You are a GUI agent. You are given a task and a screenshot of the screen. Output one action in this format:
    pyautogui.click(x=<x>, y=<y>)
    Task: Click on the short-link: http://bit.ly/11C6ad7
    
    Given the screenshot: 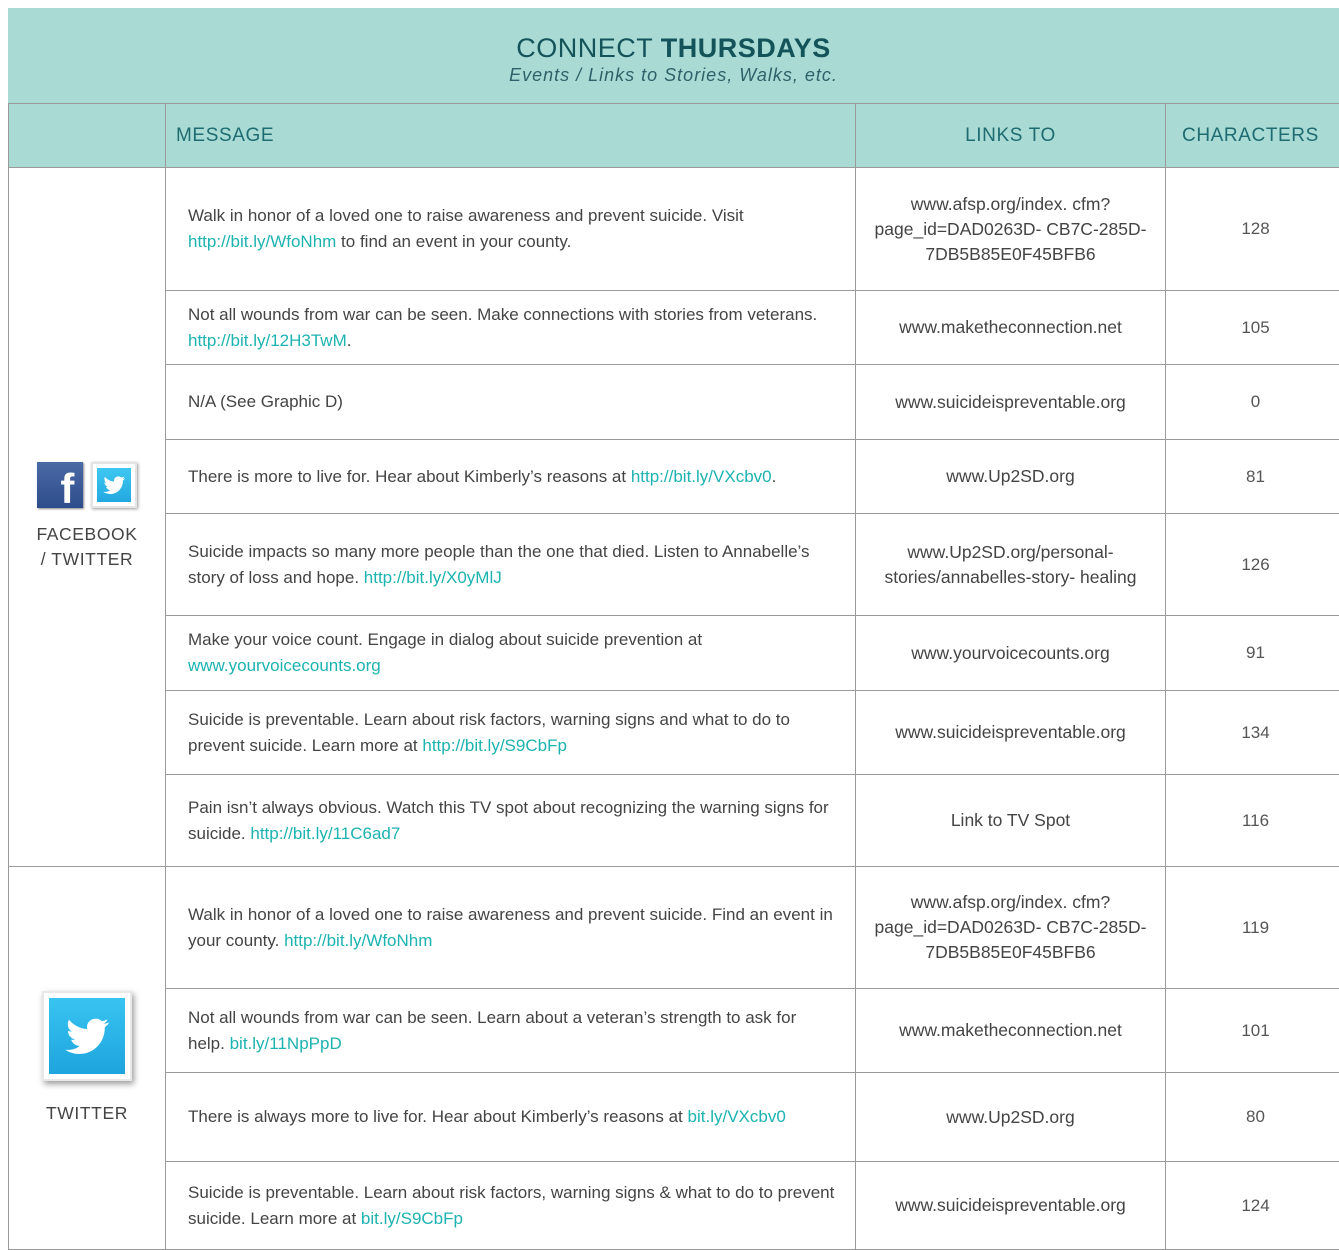 What is the action you would take?
    pyautogui.click(x=325, y=833)
    